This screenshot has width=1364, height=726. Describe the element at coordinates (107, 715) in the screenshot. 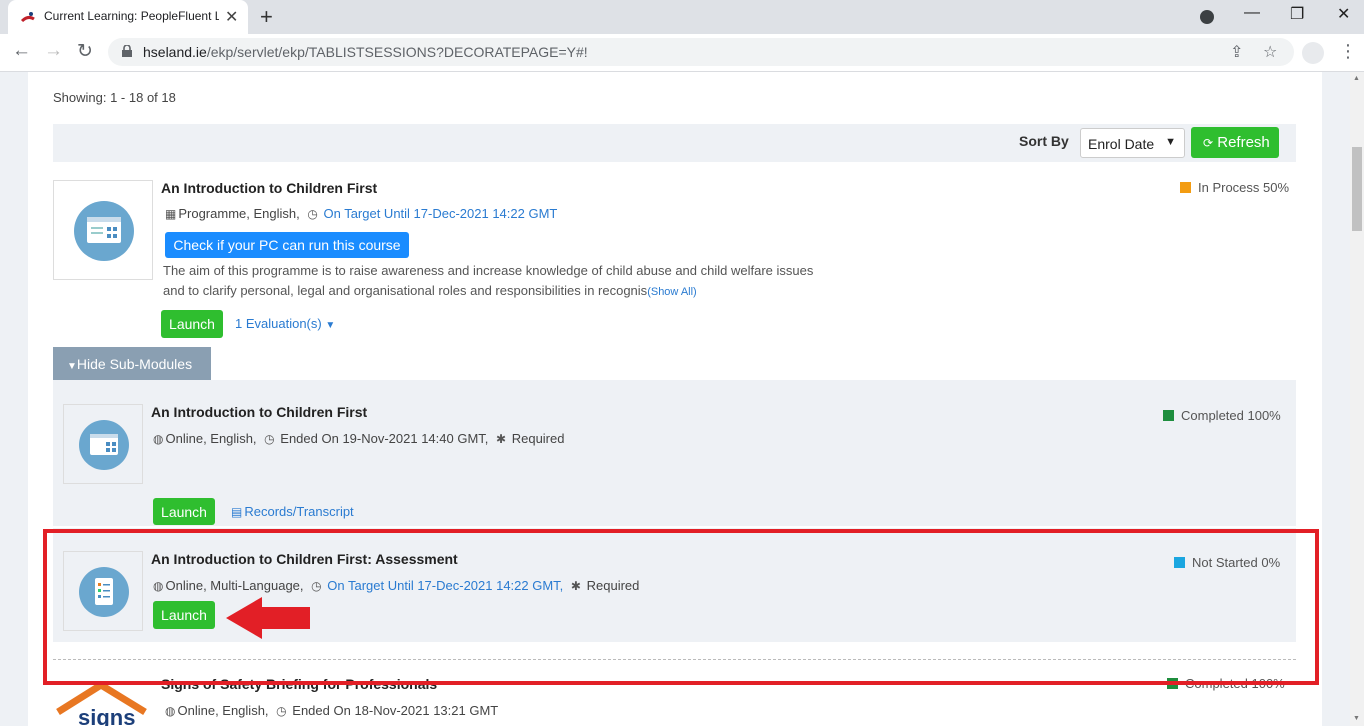

I see `logo-text: signs` at that location.